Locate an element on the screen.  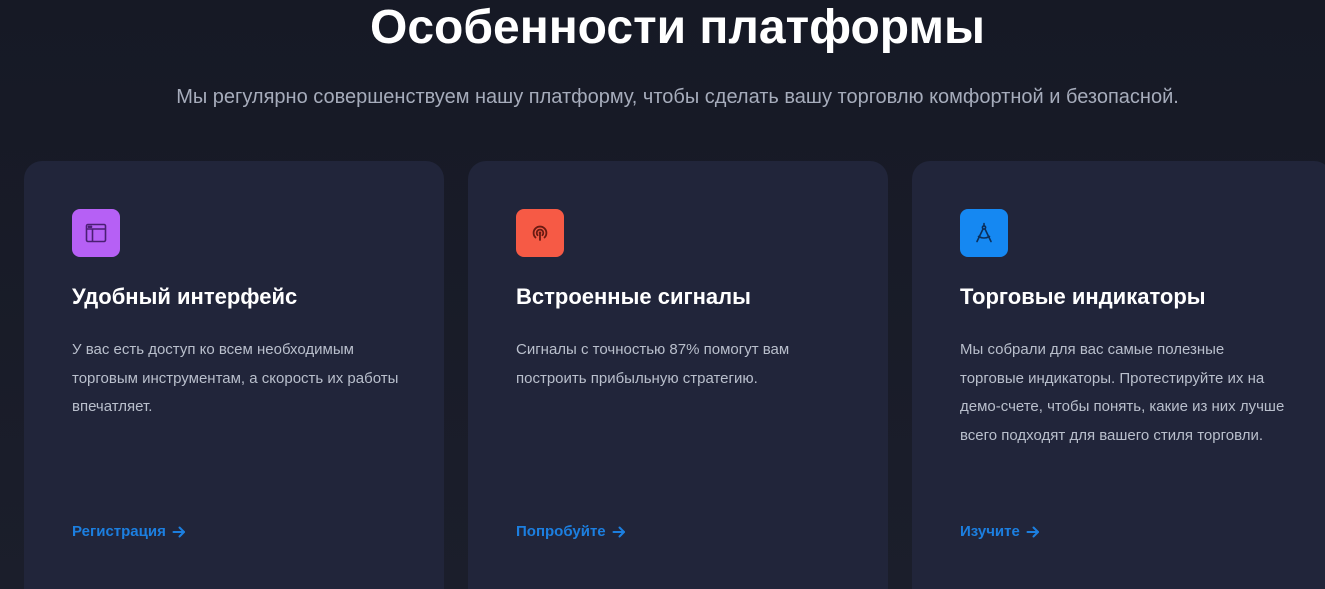
section-title: Особенности платформы is located at coordinates (677, 27).